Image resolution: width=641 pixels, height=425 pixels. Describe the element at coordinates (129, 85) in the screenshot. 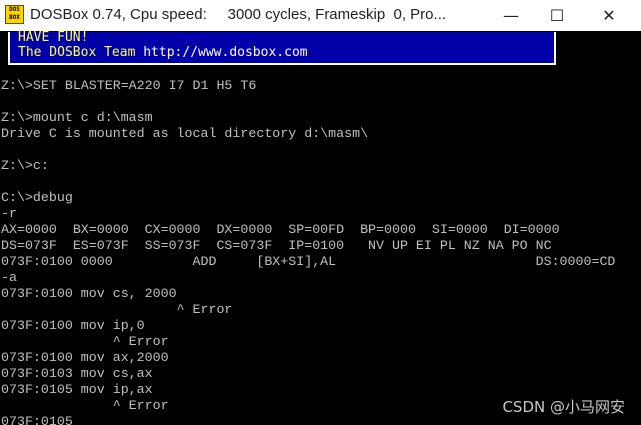

I see `console-line: Z:\>SET BLASTER=A220 I7 D1 H5 T6` at that location.